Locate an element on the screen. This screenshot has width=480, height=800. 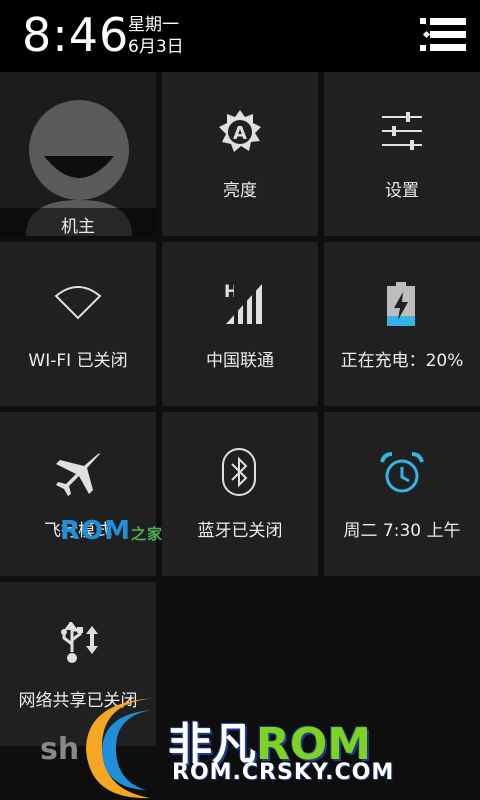
list-menu-icon is located at coordinates (443, 34).